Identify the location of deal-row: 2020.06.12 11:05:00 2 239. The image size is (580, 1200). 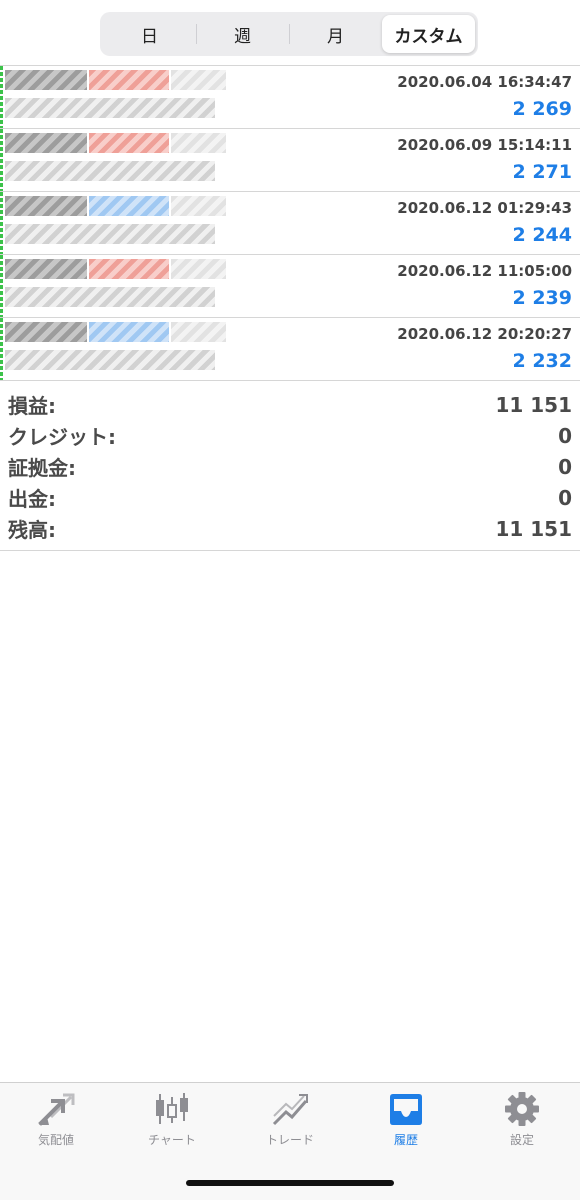
(290, 286).